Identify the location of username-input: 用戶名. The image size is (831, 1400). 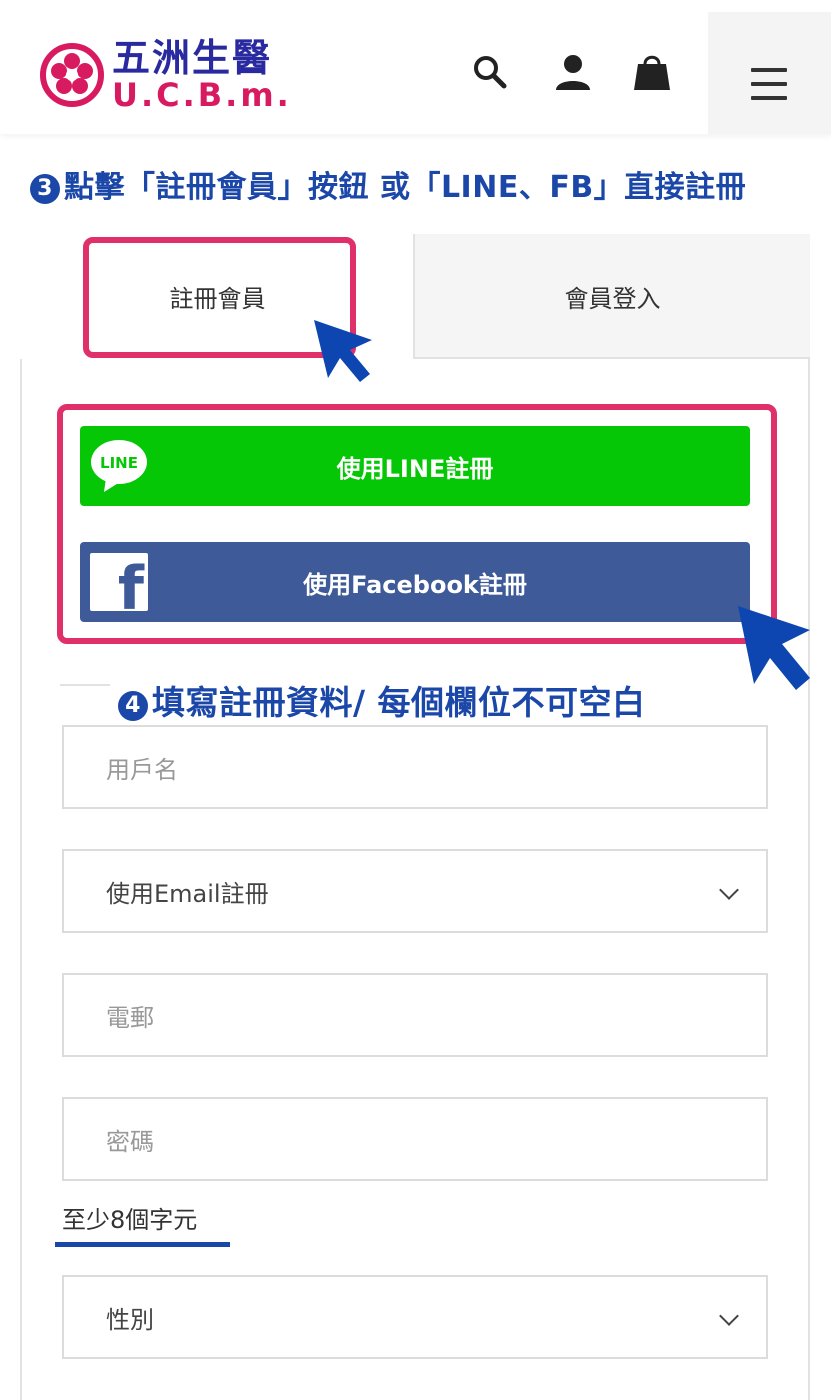
(415, 767).